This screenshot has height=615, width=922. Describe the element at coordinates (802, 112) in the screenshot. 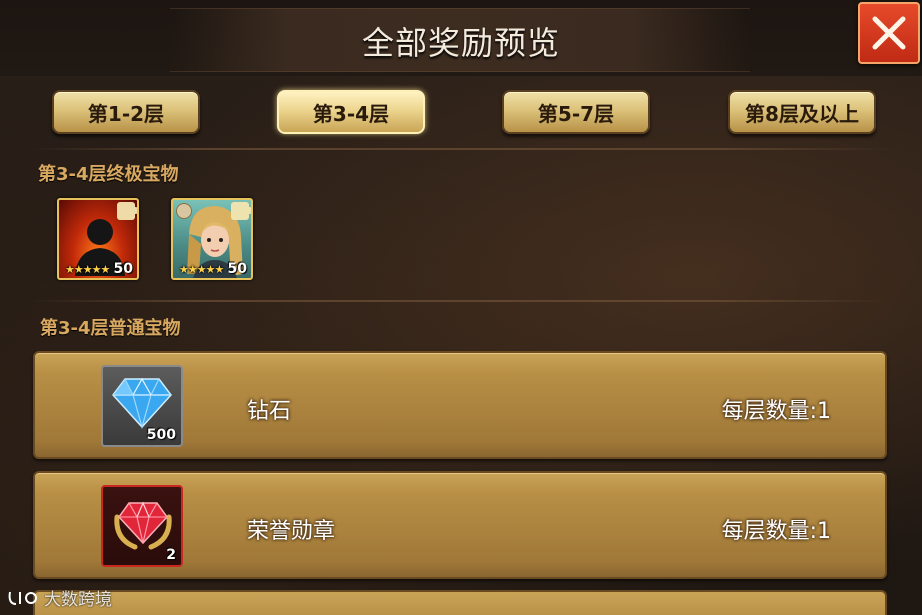

I see `tab-floor-8-plus: 第8层及以上` at that location.